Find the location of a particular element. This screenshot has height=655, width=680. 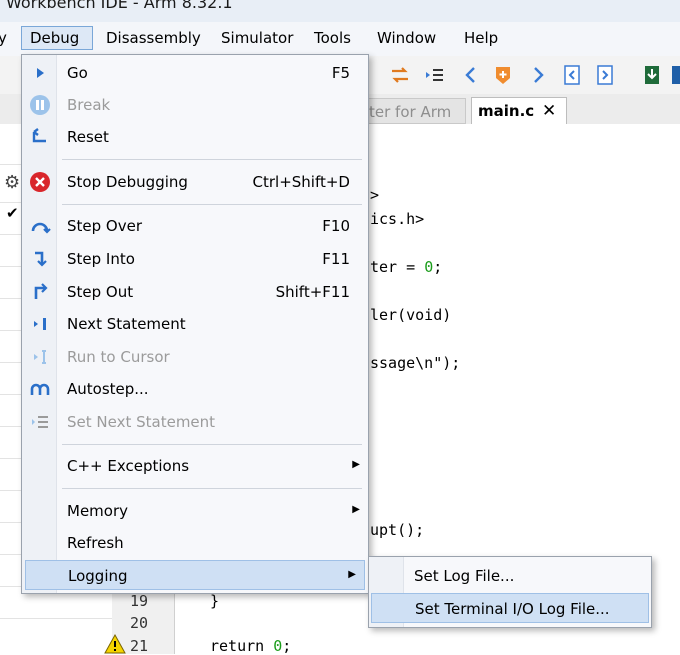

next-page-icon is located at coordinates (605, 75).